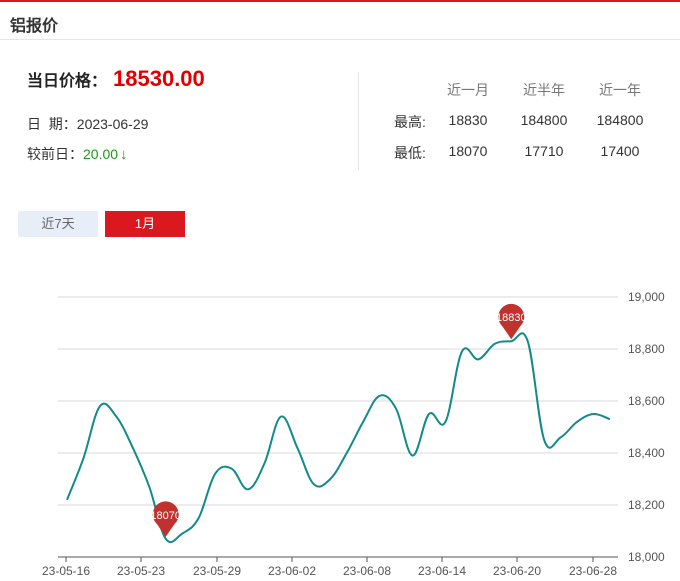 The image size is (680, 581). I want to click on pin-label: 18830, so click(511, 318).